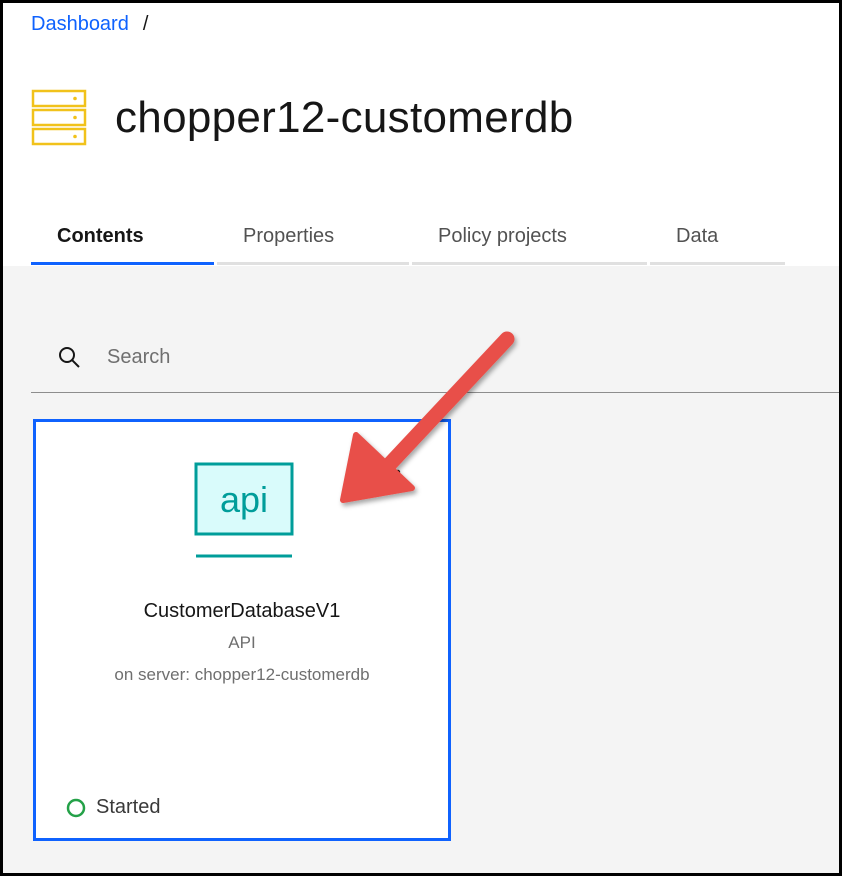 The width and height of the screenshot is (842, 876). I want to click on status-indicator: Started, so click(113, 807).